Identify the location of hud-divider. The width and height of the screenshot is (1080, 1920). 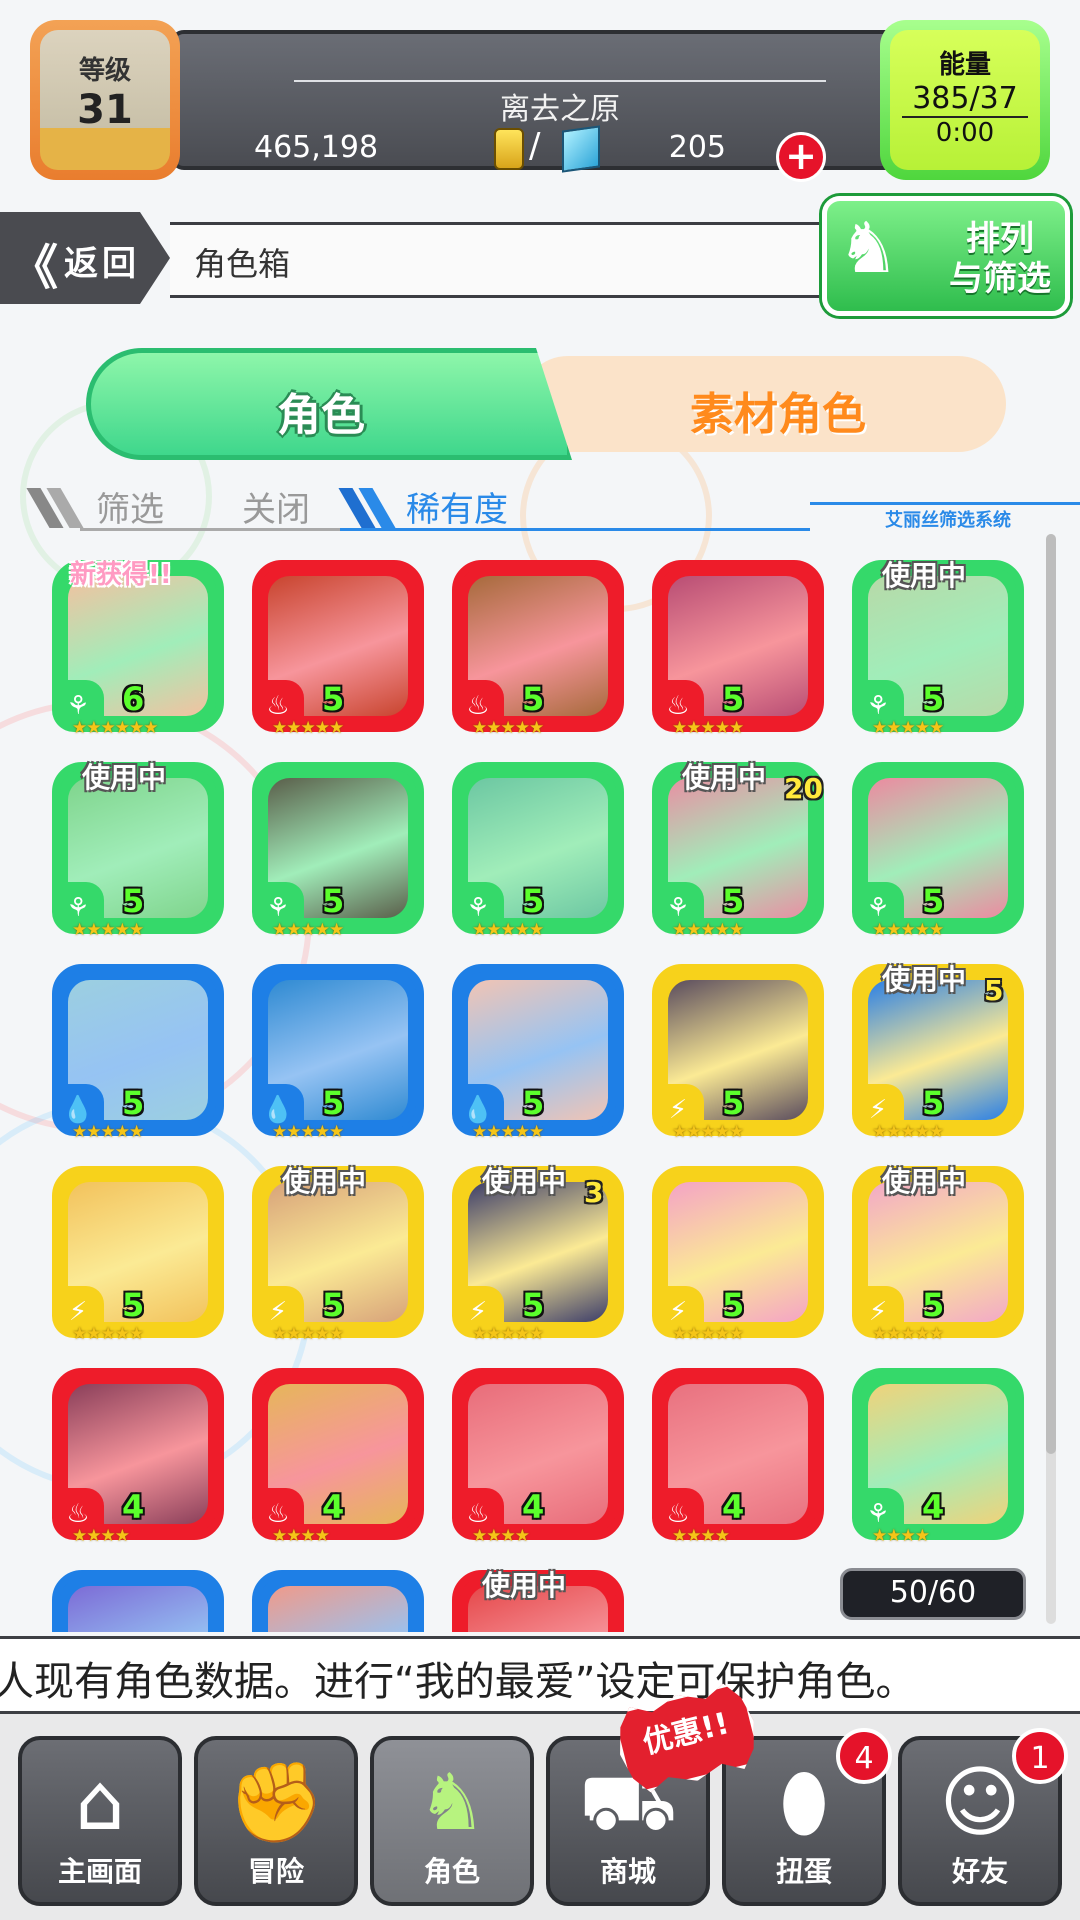
(560, 81).